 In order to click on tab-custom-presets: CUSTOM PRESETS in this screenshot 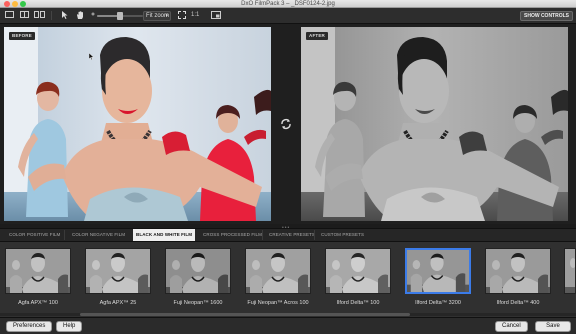, I will do `click(342, 235)`.